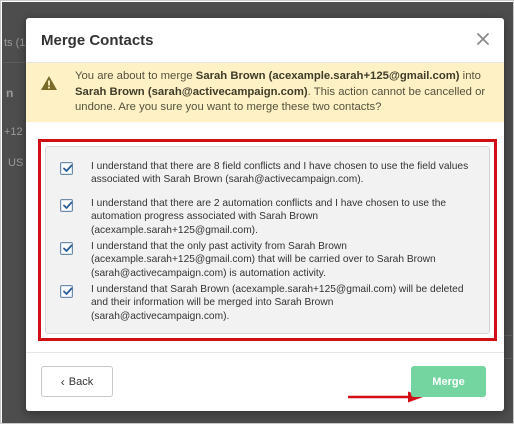 The height and width of the screenshot is (424, 514). What do you see at coordinates (62, 381) in the screenshot?
I see `chevron-left-icon: ‹` at bounding box center [62, 381].